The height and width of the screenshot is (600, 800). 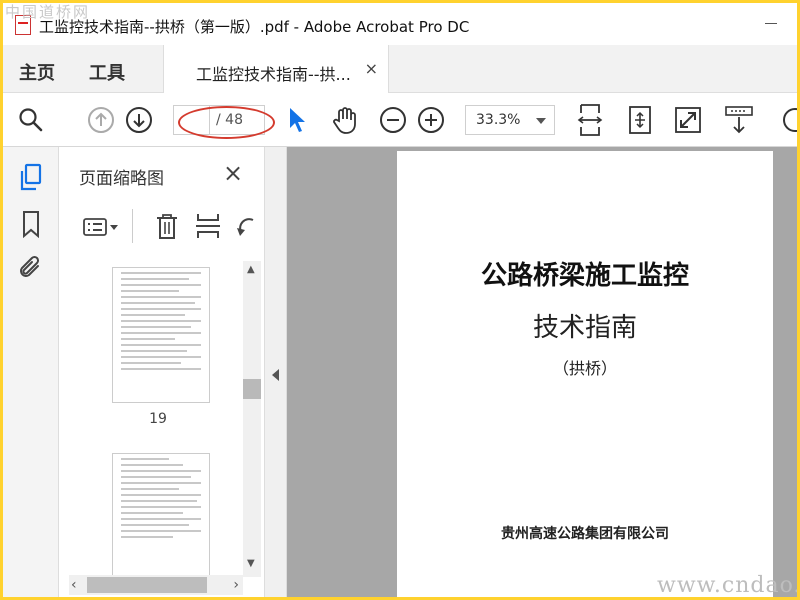 What do you see at coordinates (74, 585) in the screenshot?
I see `chevron-left-icon: ‹` at bounding box center [74, 585].